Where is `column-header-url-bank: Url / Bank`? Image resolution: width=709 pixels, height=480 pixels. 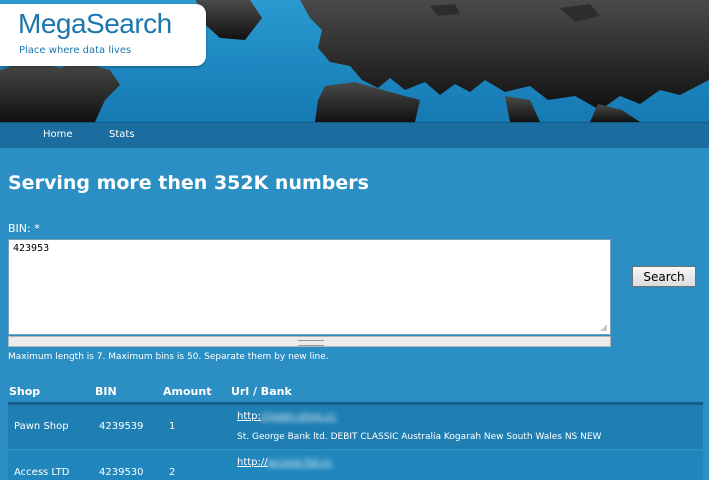
column-header-url-bank: Url / Bank is located at coordinates (261, 391).